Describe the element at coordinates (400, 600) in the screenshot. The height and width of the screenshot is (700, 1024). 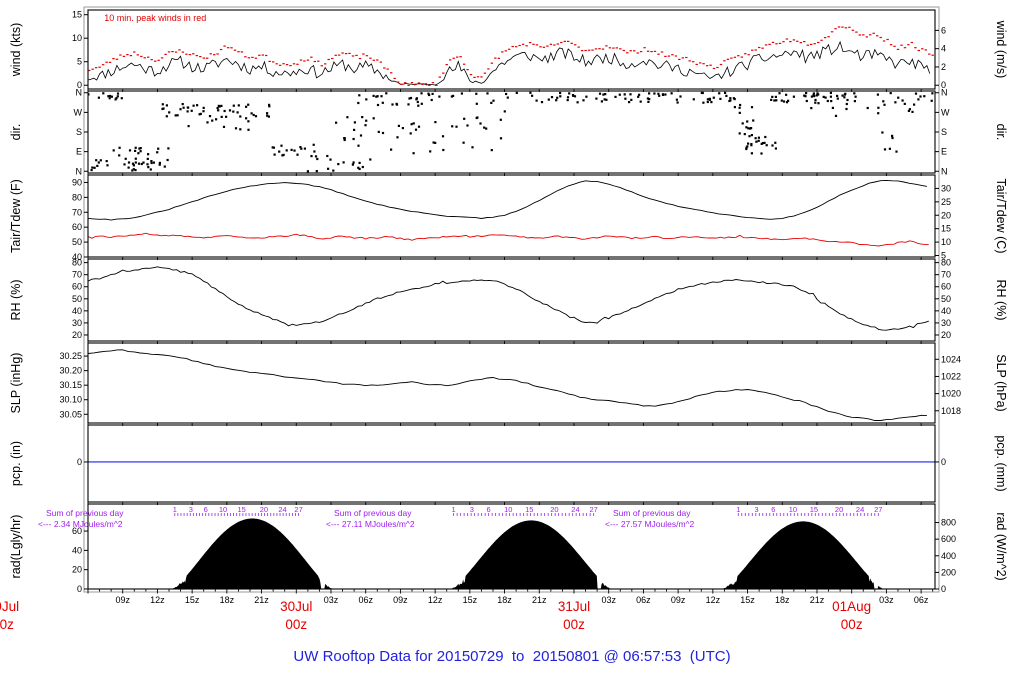
I see `time-tick-label: 09z` at that location.